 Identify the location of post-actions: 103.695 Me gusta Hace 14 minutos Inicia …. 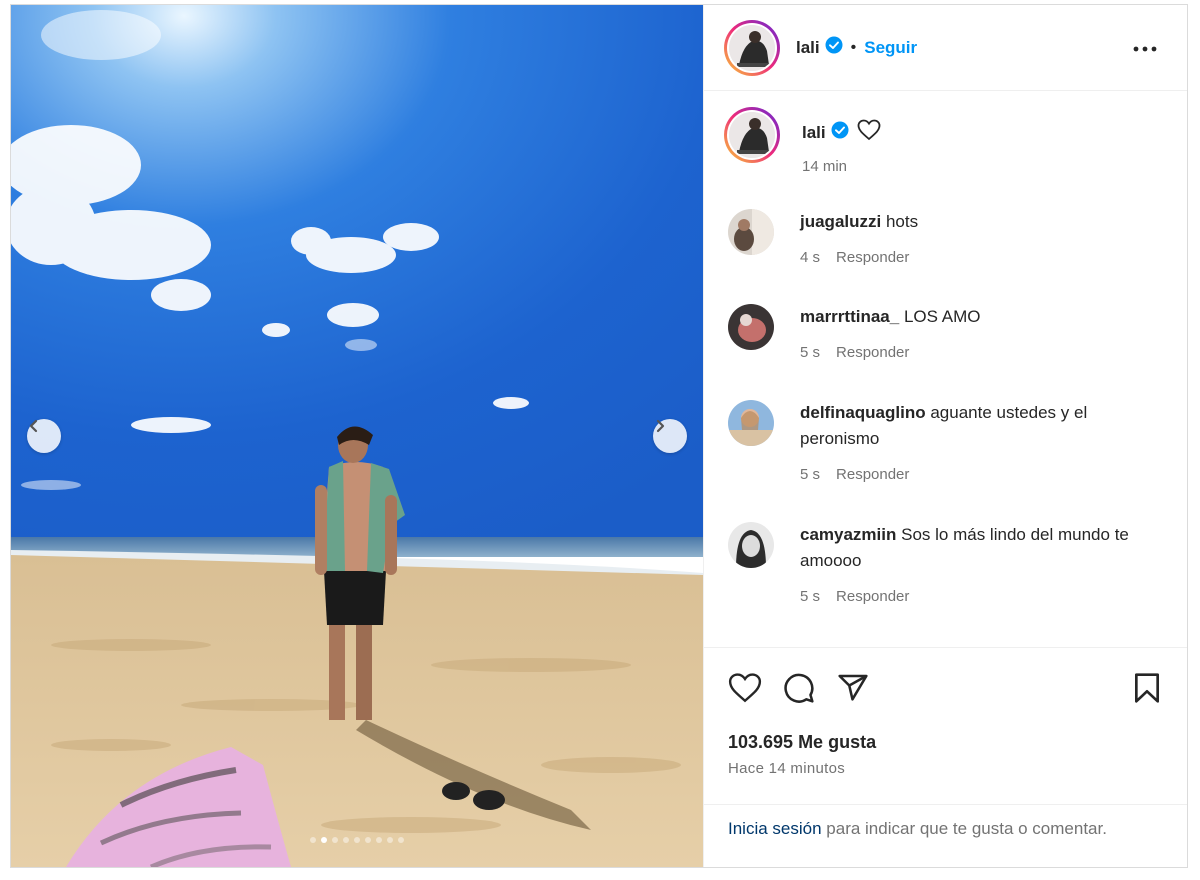
(945, 757).